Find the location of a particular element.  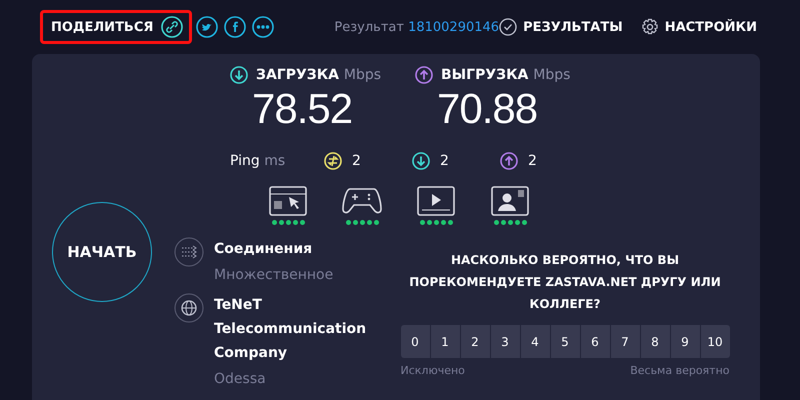

ping-label: Ping ms is located at coordinates (258, 161).